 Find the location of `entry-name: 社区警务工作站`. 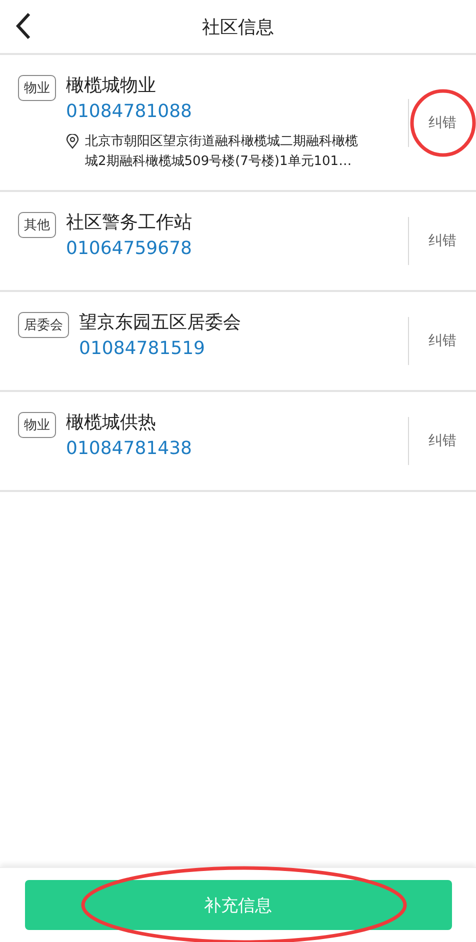

entry-name: 社区警务工作站 is located at coordinates (129, 222).